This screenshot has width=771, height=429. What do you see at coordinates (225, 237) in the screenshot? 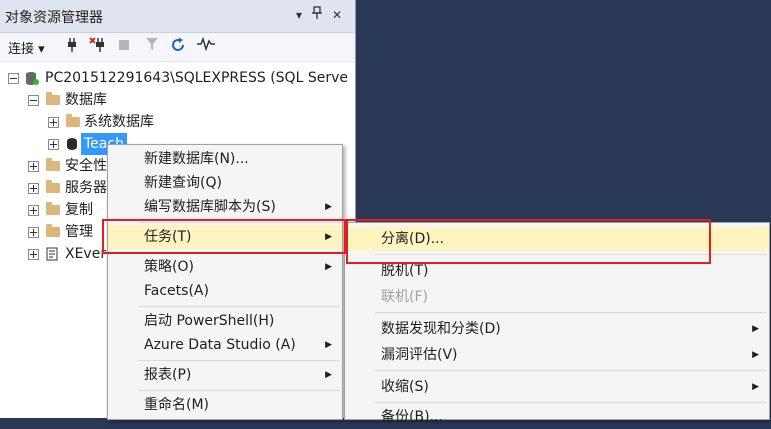
I see `menu-item-tasks: 任务(T) ▶` at bounding box center [225, 237].